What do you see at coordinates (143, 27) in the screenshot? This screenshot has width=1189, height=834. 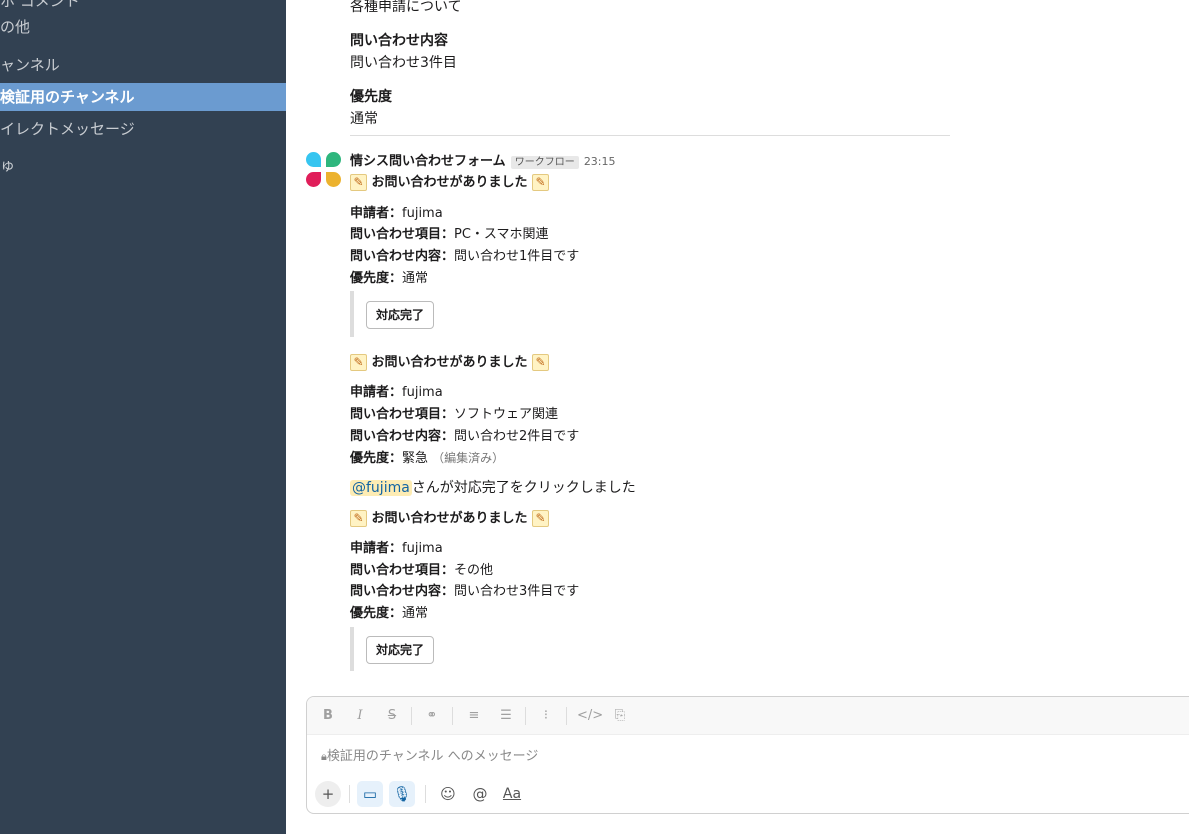 I see `sidebar-item-other: の他` at bounding box center [143, 27].